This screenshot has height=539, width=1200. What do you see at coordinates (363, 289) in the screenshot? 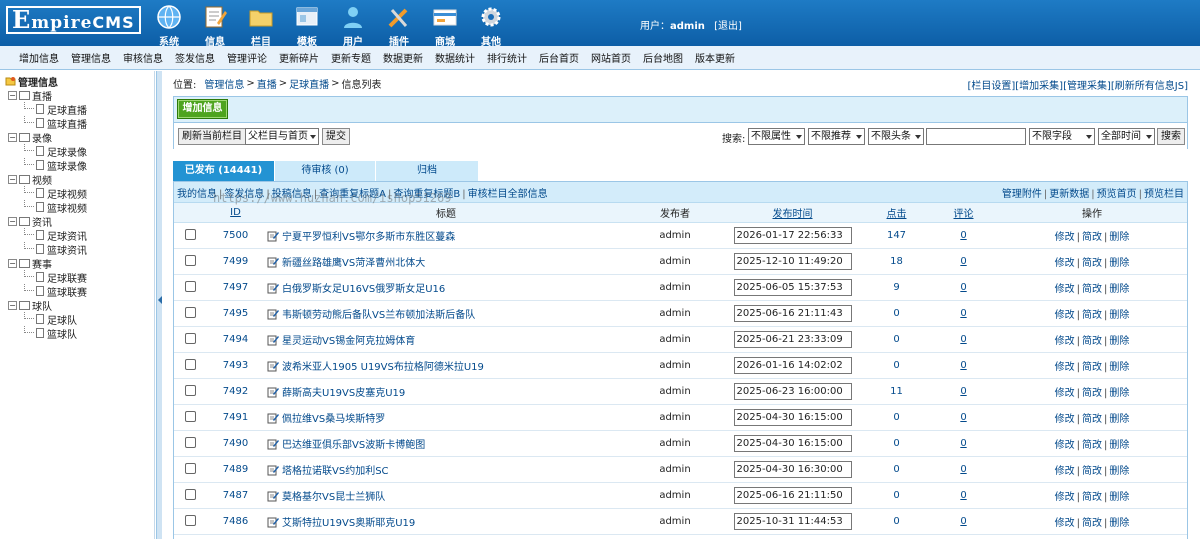
I see `row-title-link: 白俄罗斯女足U16VS俄罗斯女足U16` at bounding box center [363, 289].